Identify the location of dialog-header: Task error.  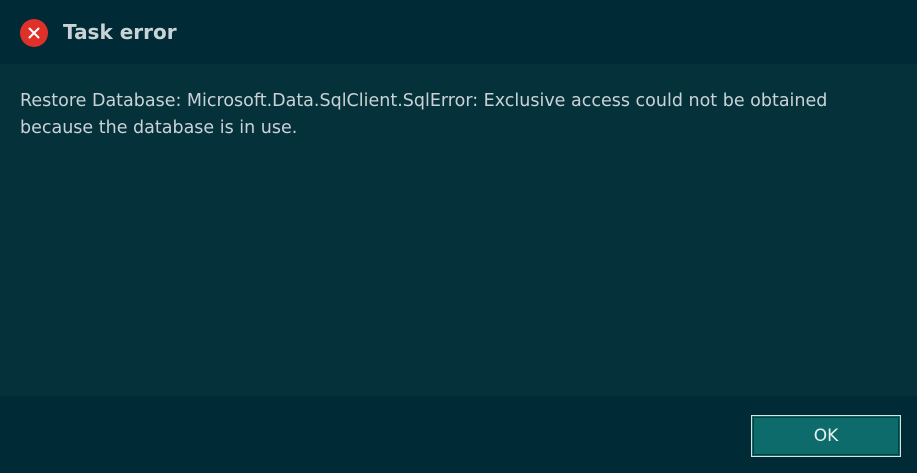
(458, 32).